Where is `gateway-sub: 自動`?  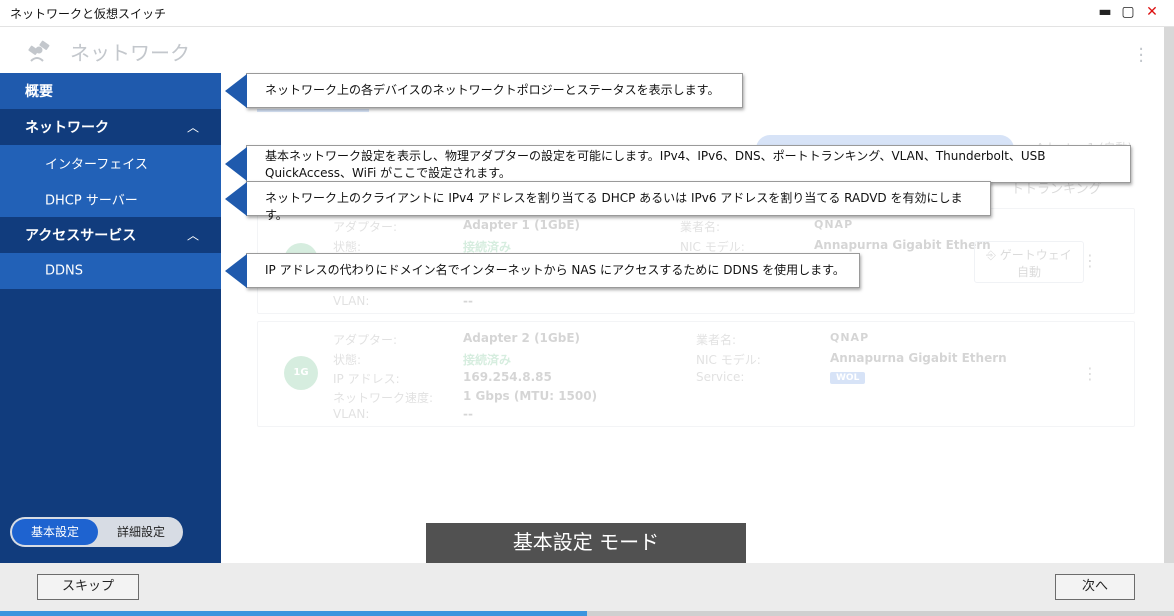 gateway-sub: 自動 is located at coordinates (1028, 272).